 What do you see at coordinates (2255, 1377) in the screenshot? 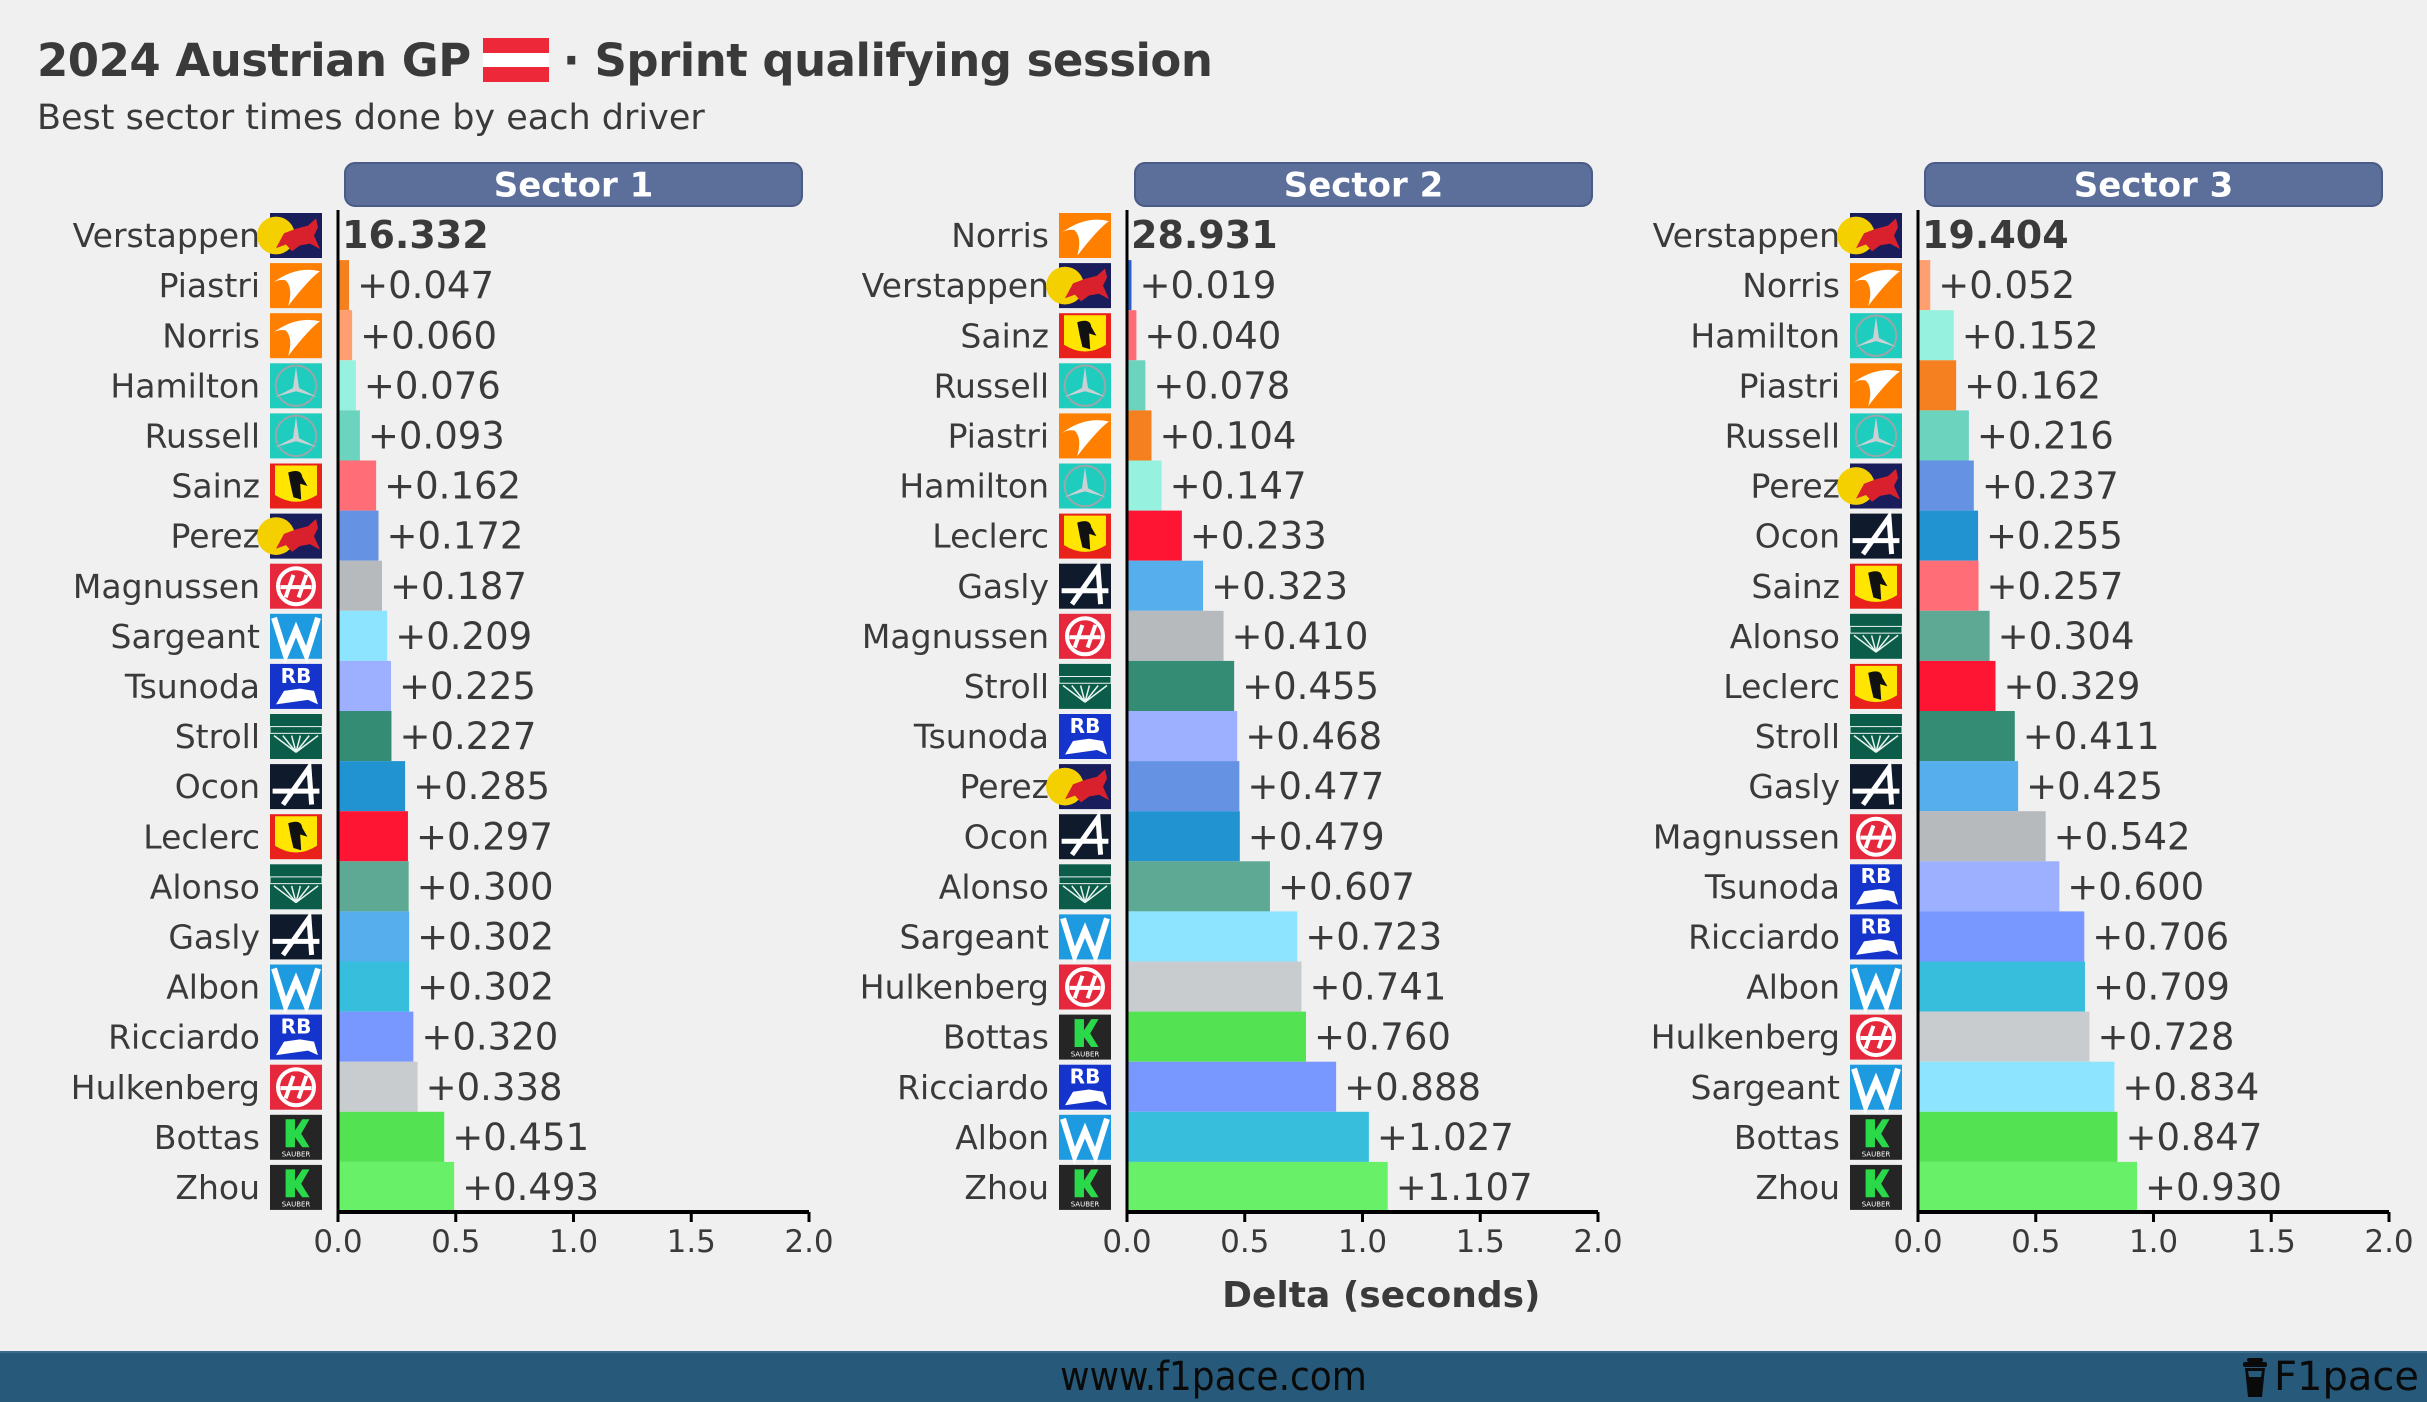
I see `coffee-cup-icon` at bounding box center [2255, 1377].